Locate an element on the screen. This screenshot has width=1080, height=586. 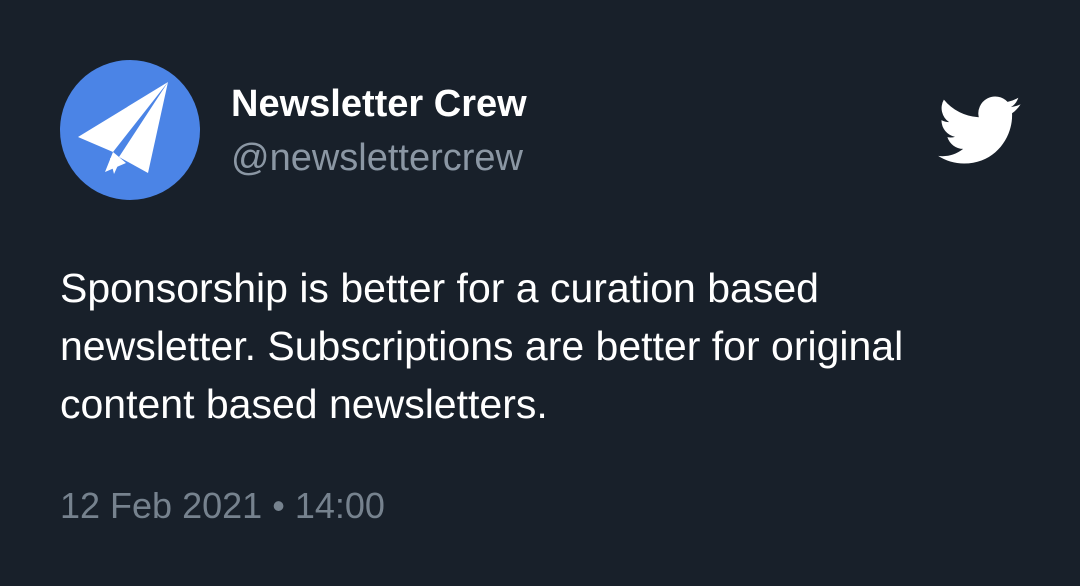
author-handle: @newslettercrew is located at coordinates (377, 158).